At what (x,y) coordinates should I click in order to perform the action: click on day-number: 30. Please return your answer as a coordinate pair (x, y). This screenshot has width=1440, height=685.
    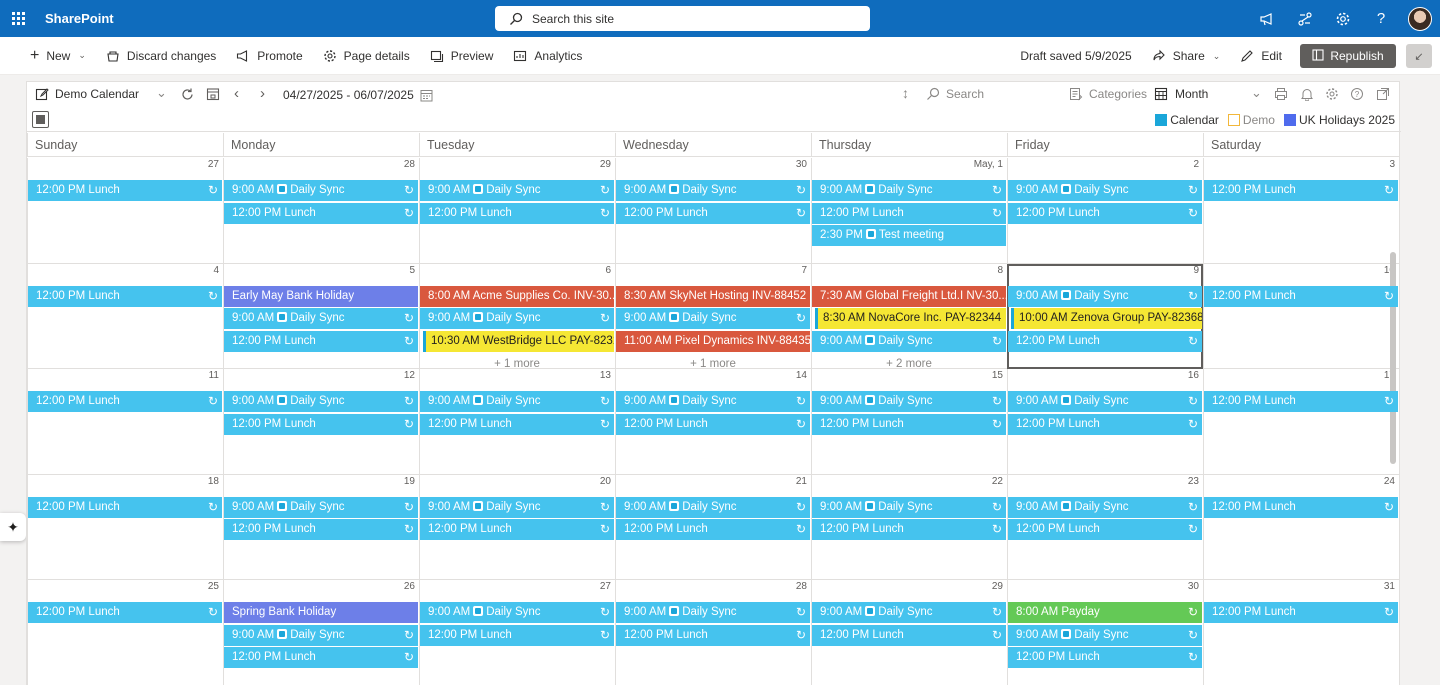
    Looking at the image, I should click on (1193, 586).